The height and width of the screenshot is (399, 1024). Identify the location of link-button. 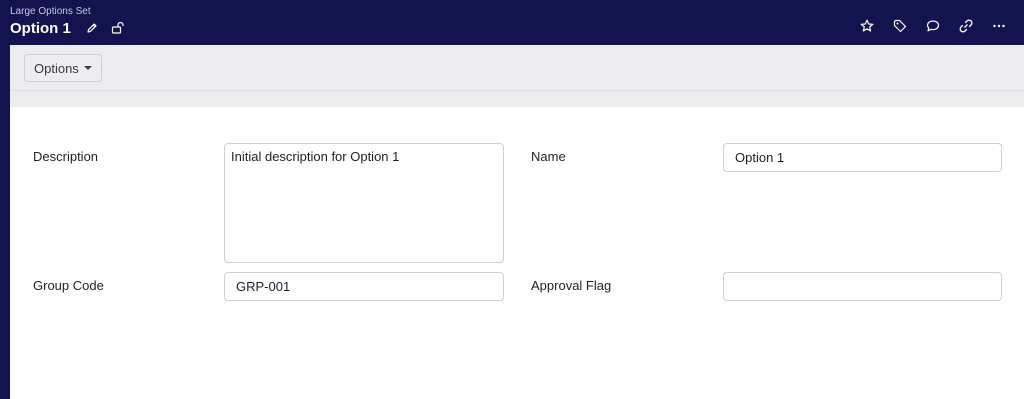
(966, 26).